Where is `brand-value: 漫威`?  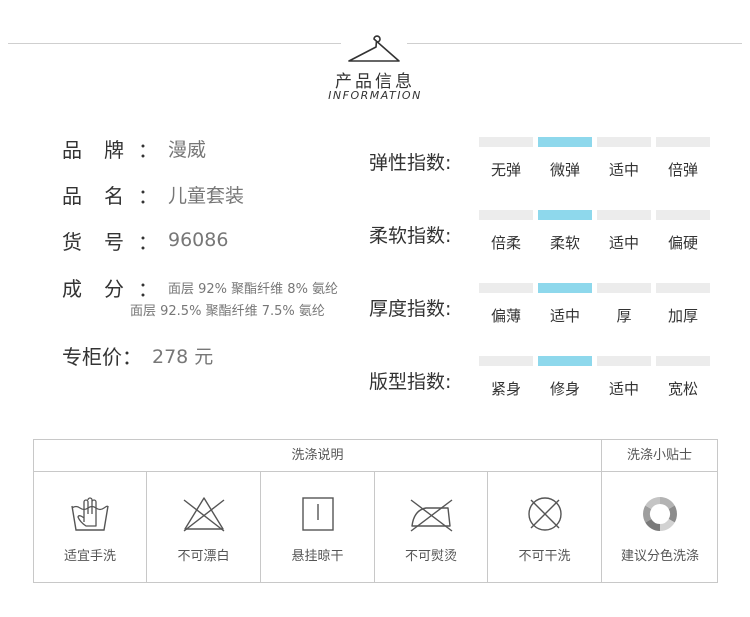
brand-value: 漫威 is located at coordinates (187, 149).